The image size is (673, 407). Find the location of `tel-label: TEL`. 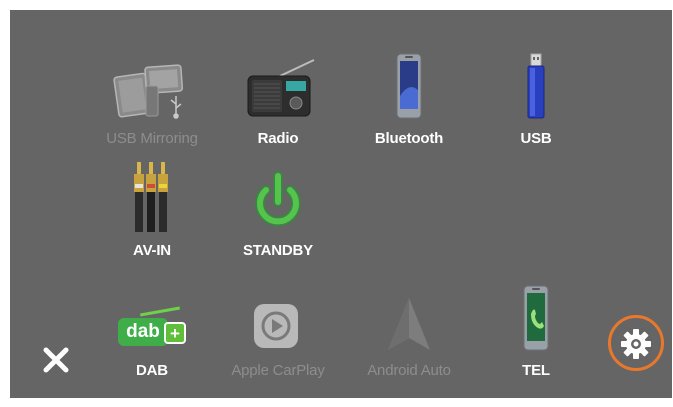

tel-label: TEL is located at coordinates (536, 370).